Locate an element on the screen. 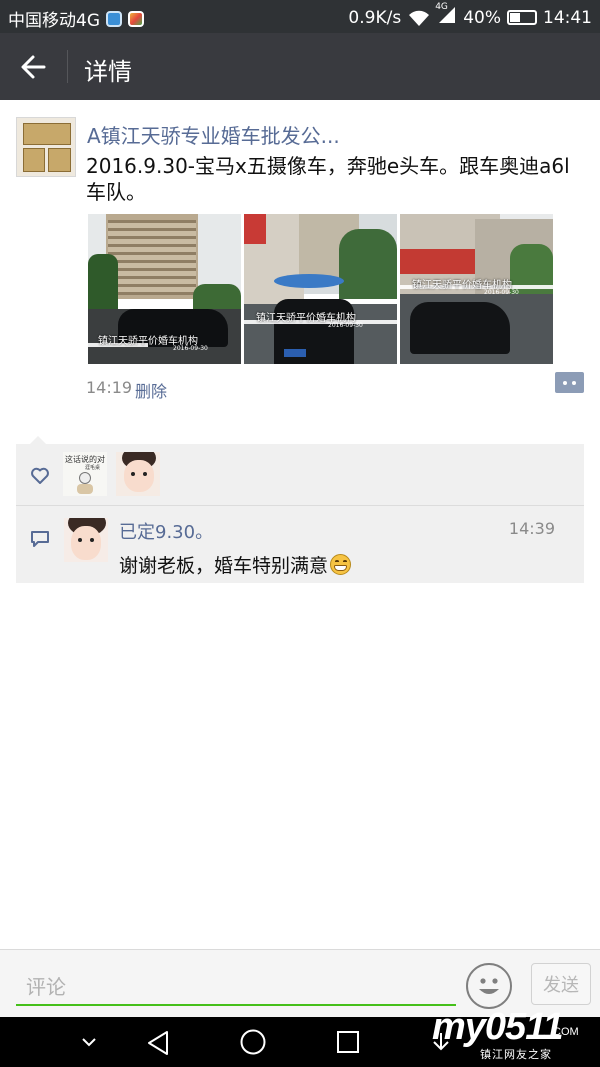 The height and width of the screenshot is (1067, 600). author-avatar is located at coordinates (46, 147).